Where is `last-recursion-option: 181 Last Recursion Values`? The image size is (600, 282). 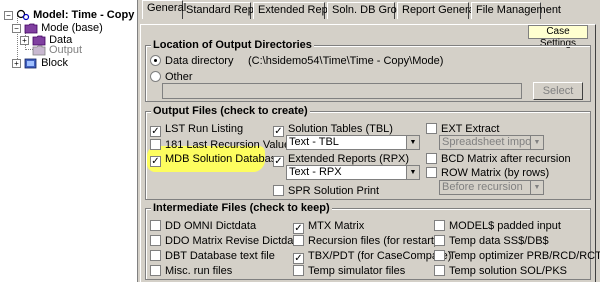 last-recursion-option: 181 Last Recursion Values is located at coordinates (223, 145).